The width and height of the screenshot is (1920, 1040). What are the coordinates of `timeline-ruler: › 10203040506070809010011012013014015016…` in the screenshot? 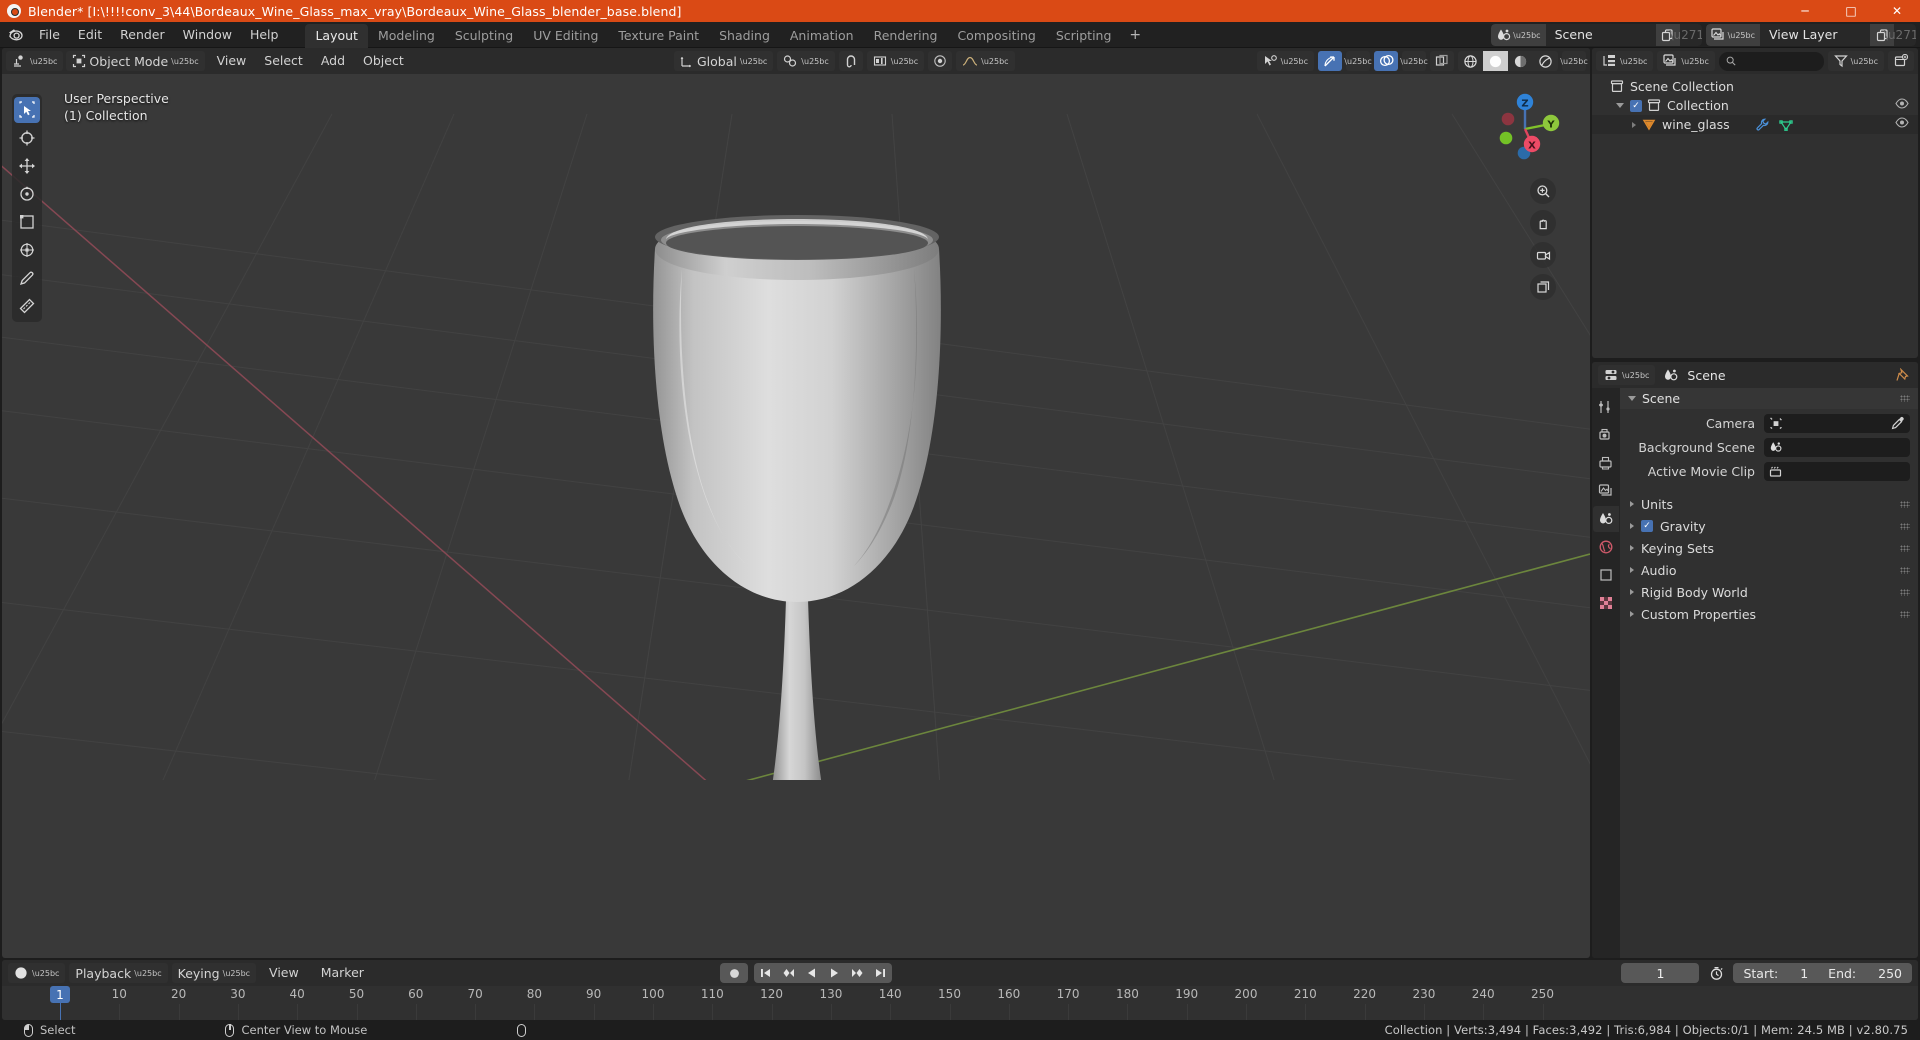 It's located at (960, 1003).